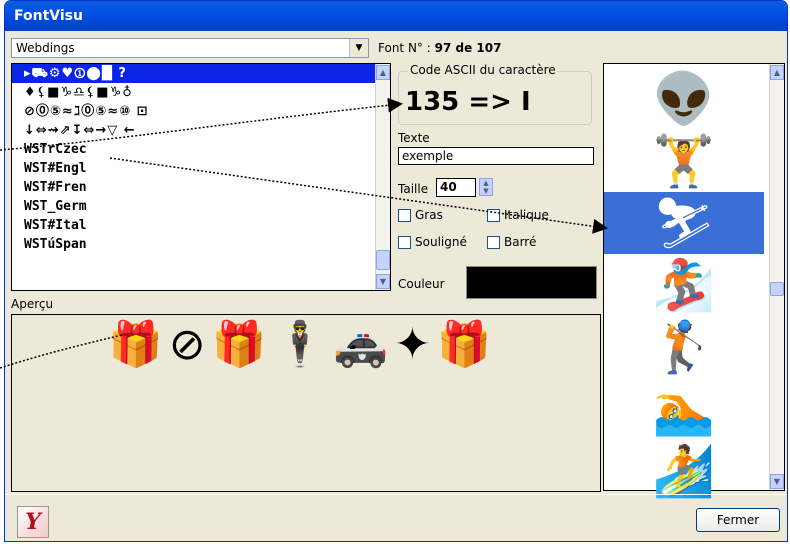 Image resolution: width=790 pixels, height=544 pixels. What do you see at coordinates (201, 124) in the screenshot?
I see `annotation-arrow-to-code` at bounding box center [201, 124].